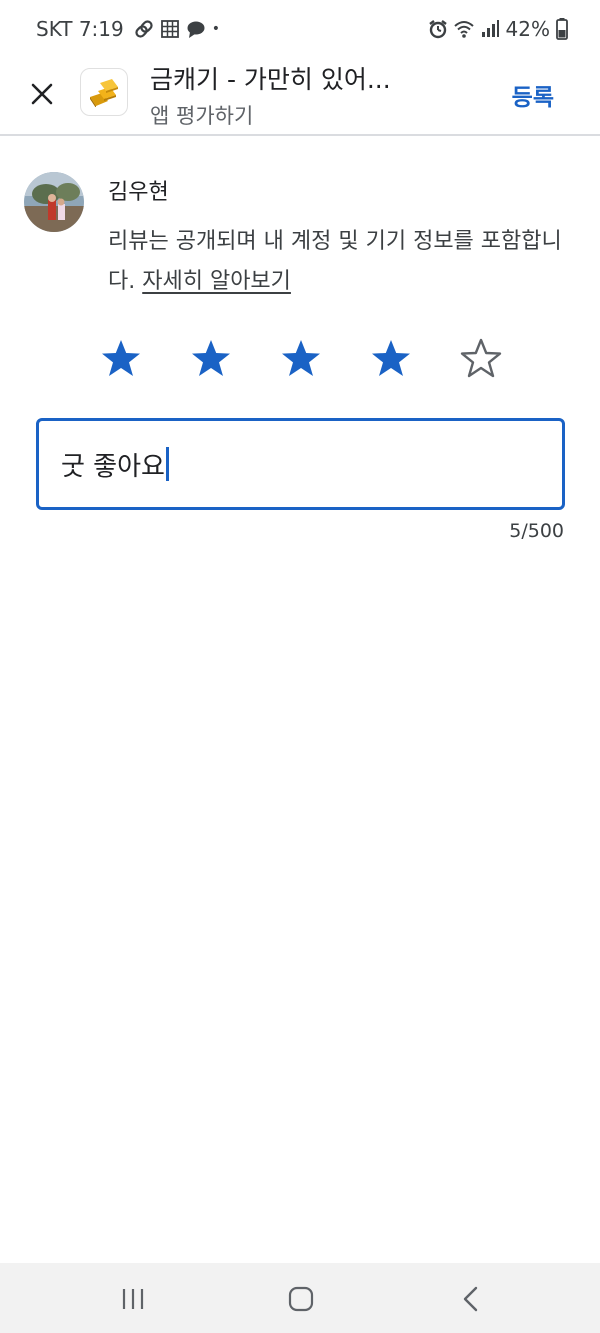  I want to click on post-button: 등록, so click(533, 95).